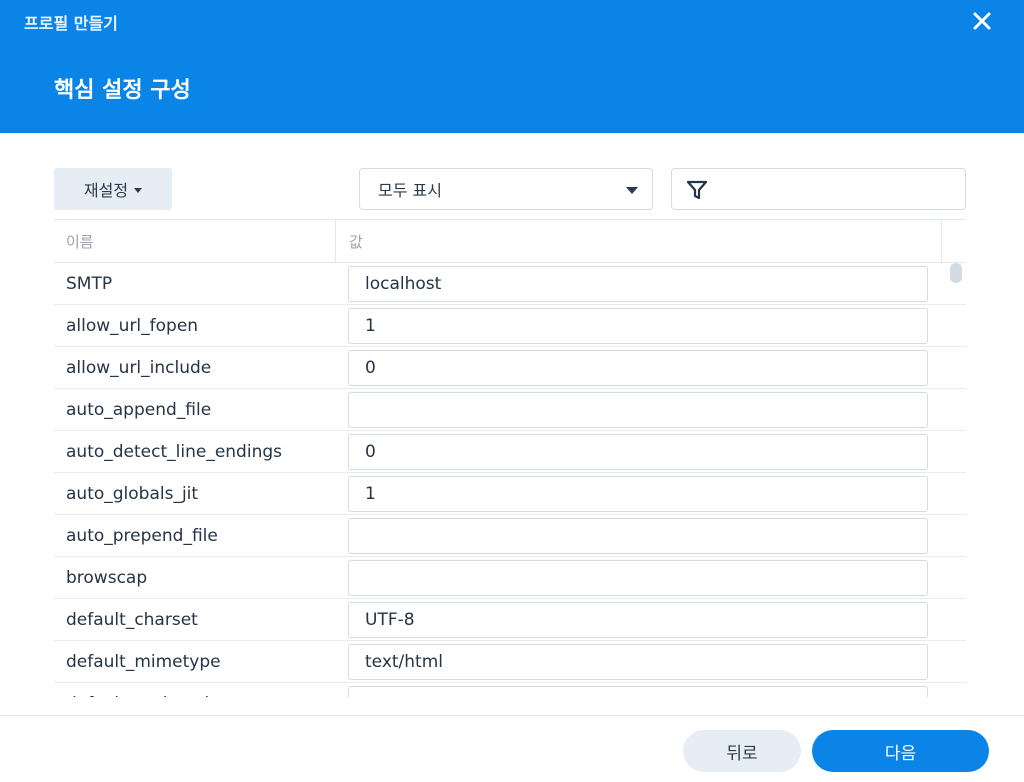 This screenshot has width=1024, height=782. What do you see at coordinates (106, 190) in the screenshot?
I see `reset-label: 재설정` at bounding box center [106, 190].